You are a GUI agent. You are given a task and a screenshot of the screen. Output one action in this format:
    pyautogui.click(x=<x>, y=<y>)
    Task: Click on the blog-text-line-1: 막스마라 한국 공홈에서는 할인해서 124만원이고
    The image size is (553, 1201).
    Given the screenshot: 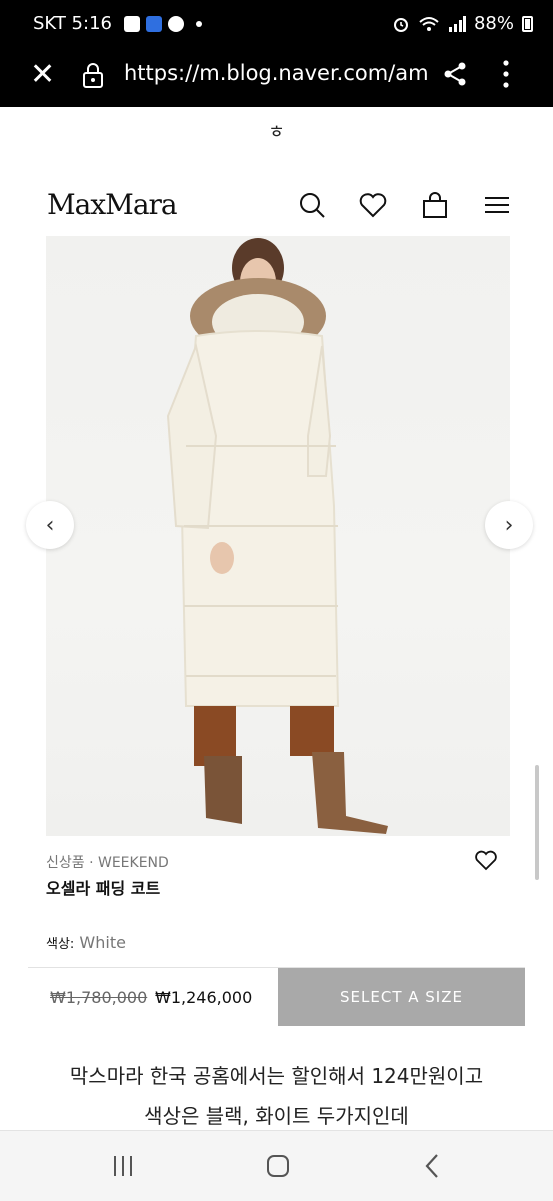 What is the action you would take?
    pyautogui.click(x=276, y=1076)
    